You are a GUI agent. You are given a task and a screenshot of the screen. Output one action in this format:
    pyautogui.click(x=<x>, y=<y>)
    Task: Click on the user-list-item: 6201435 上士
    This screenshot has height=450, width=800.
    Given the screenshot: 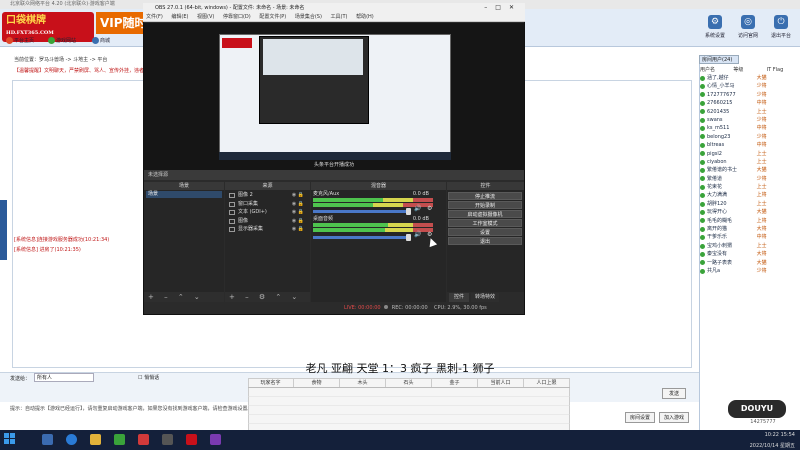 What is the action you would take?
    pyautogui.click(x=750, y=112)
    